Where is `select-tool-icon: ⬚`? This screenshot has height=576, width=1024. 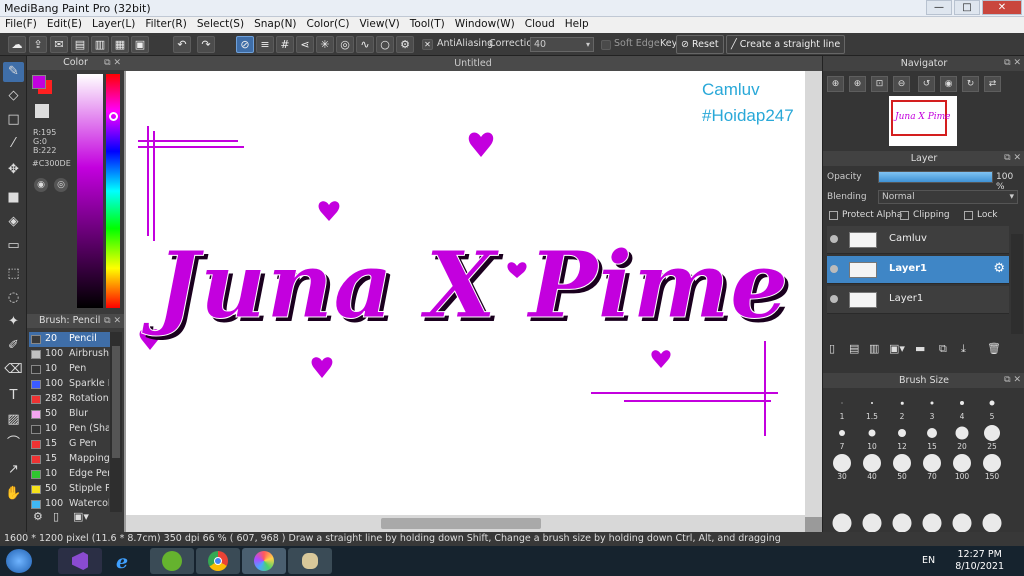 select-tool-icon: ⬚ is located at coordinates (13, 274).